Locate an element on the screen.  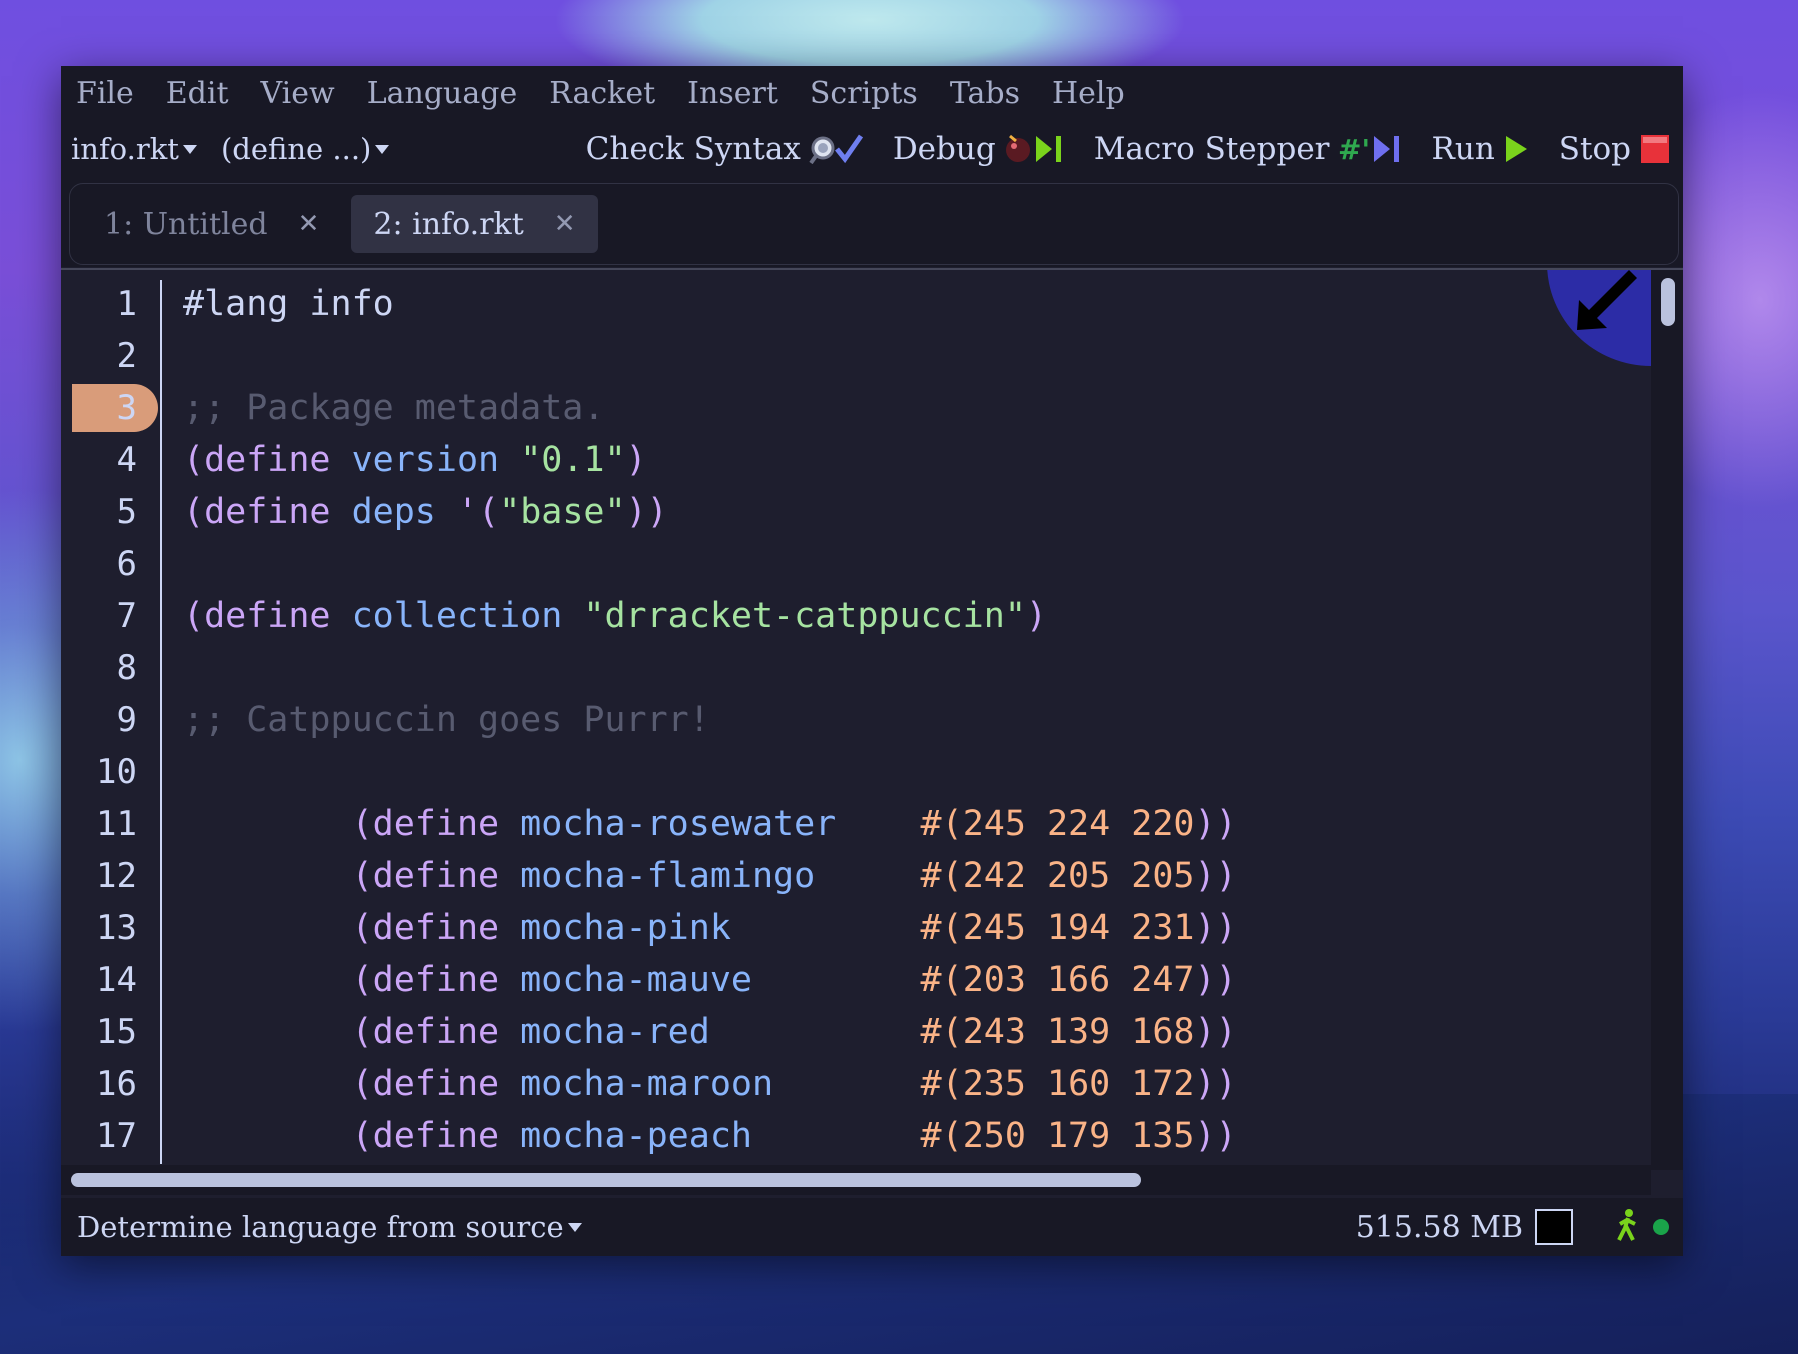
code-token-text: #lang info is located at coordinates (288, 304).